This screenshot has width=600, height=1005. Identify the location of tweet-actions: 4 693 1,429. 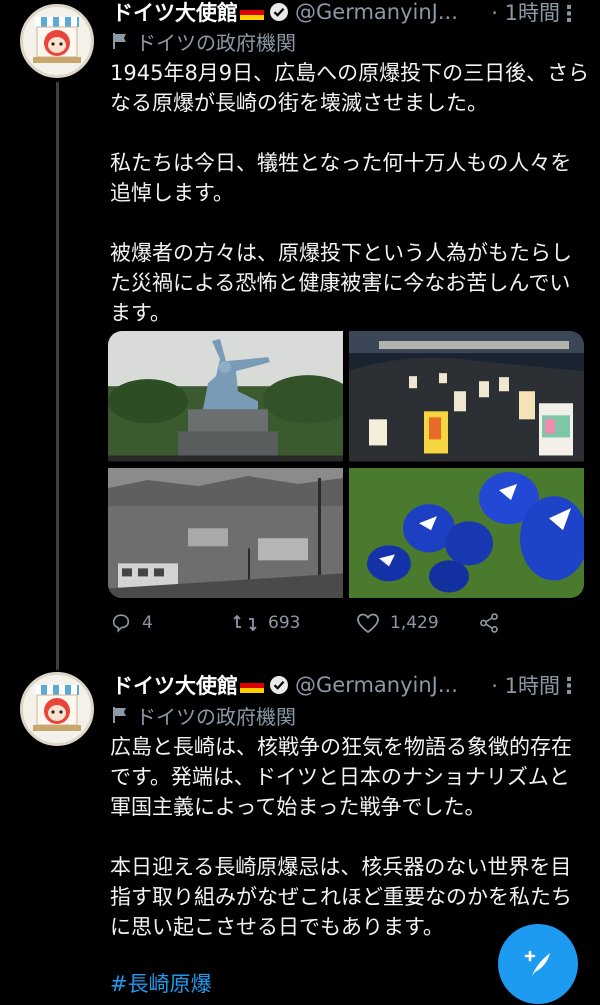
(310, 627).